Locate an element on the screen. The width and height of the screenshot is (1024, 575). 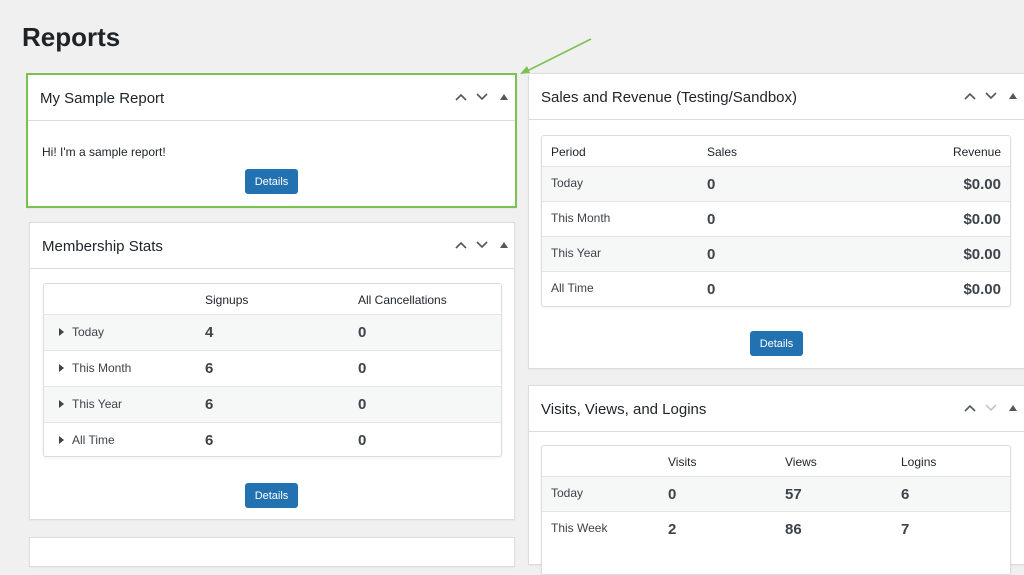
table-row: This Week 2 86 7 is located at coordinates (776, 528).